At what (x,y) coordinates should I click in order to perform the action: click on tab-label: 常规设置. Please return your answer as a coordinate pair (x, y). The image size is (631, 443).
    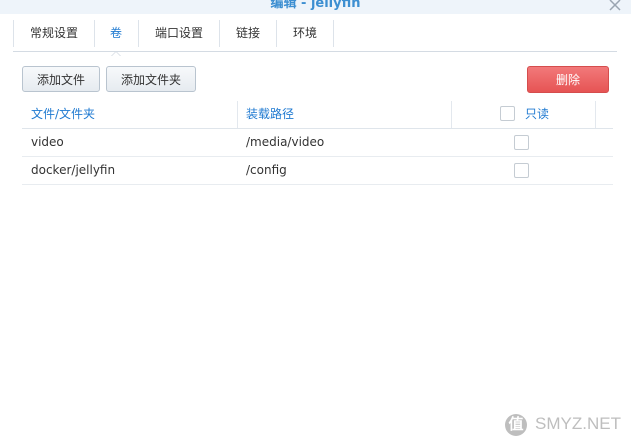
    Looking at the image, I should click on (53, 33).